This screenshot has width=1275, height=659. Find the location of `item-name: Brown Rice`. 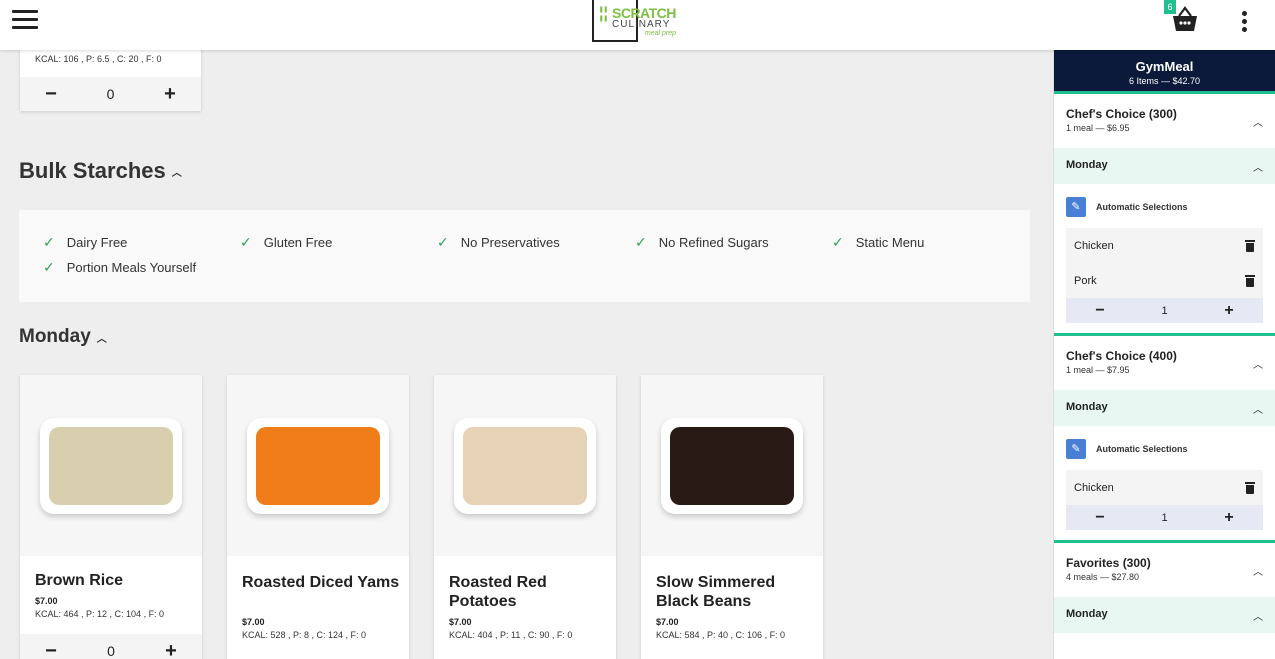

item-name: Brown Rice is located at coordinates (79, 580).